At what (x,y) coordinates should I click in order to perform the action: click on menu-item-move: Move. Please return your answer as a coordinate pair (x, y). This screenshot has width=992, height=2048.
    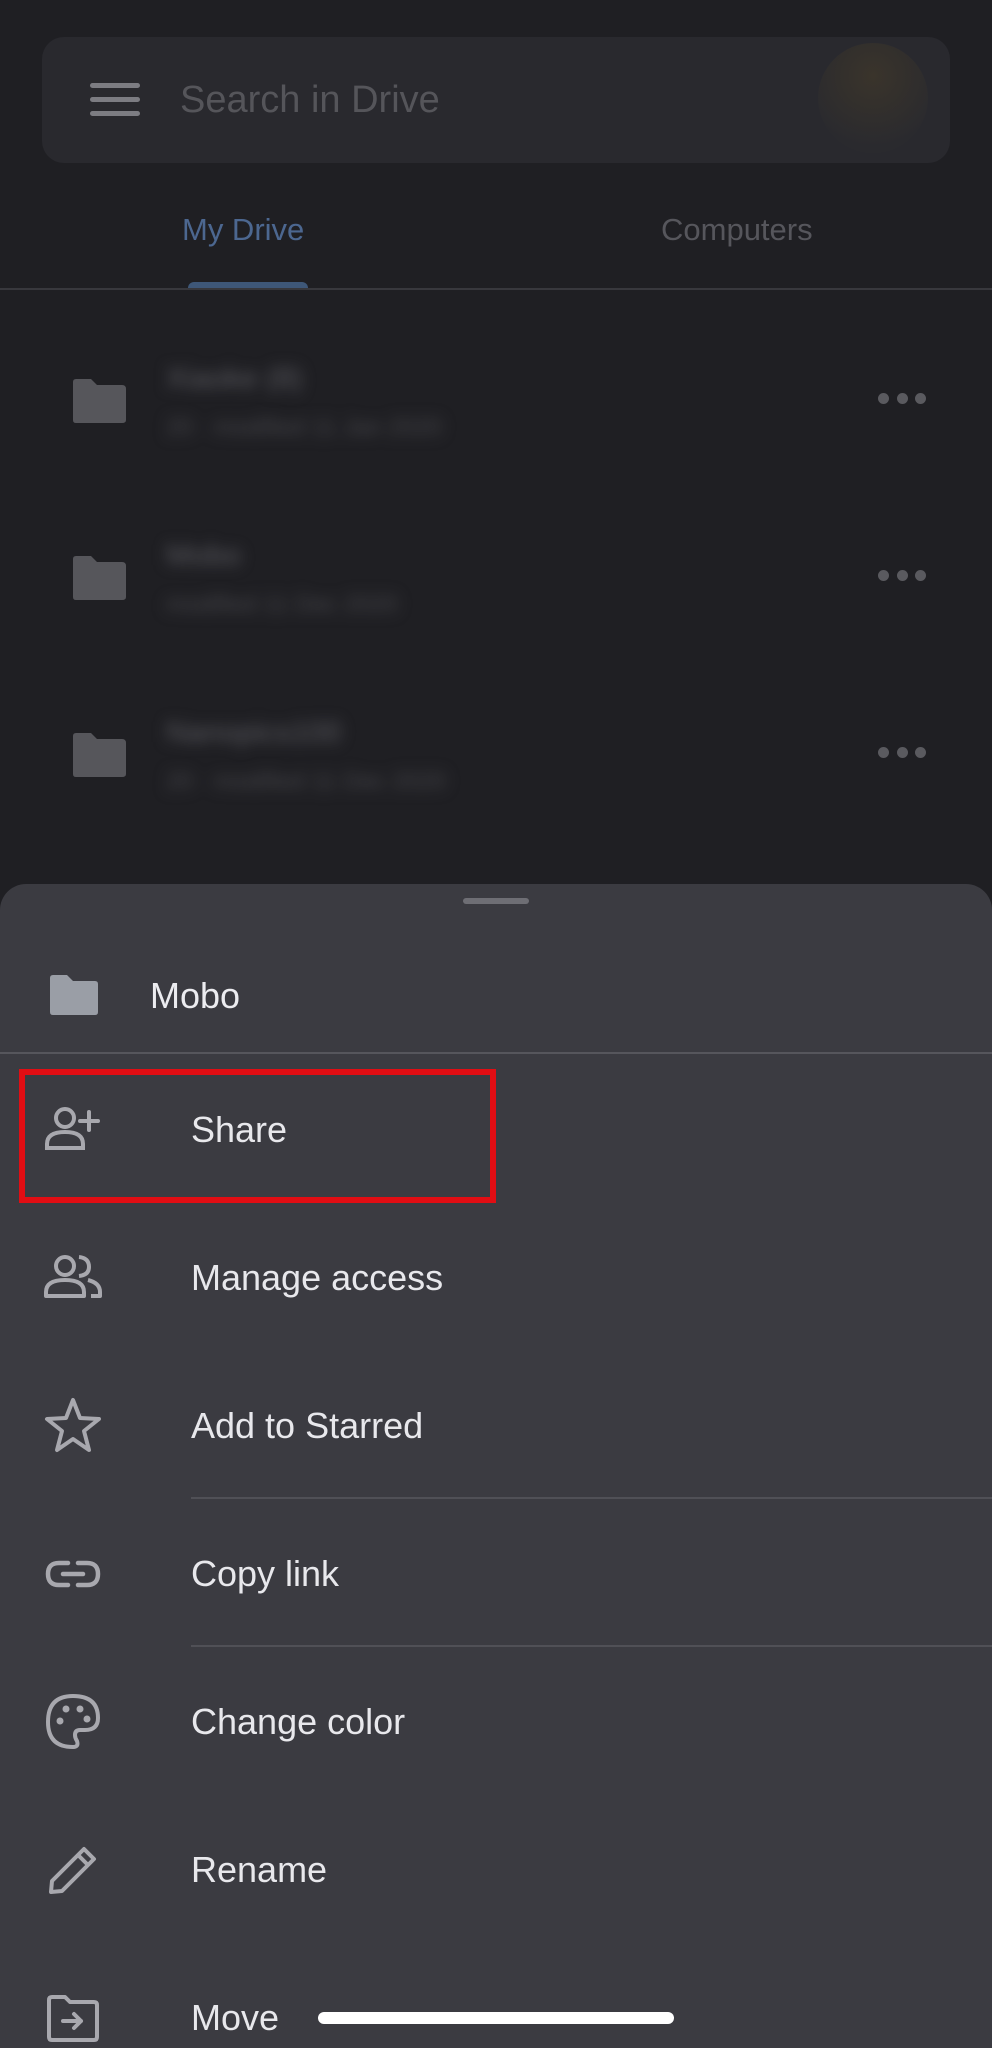
    Looking at the image, I should click on (496, 1995).